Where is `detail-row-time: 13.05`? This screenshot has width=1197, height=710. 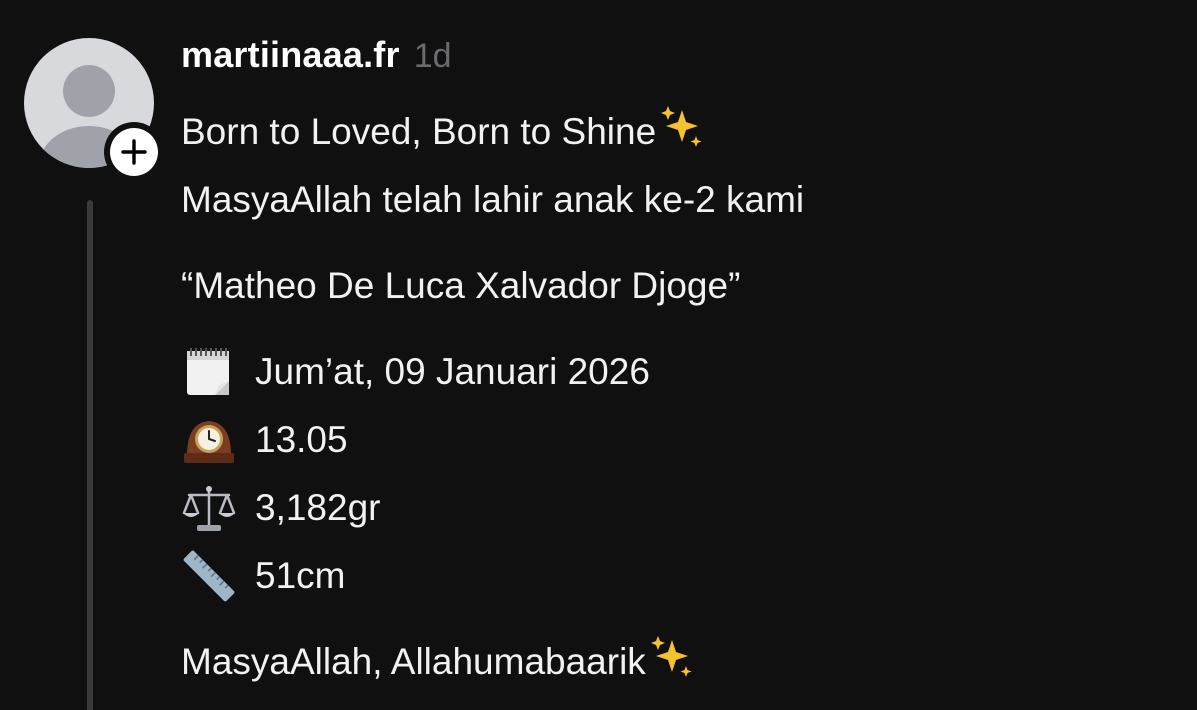 detail-row-time: 13.05 is located at coordinates (681, 440).